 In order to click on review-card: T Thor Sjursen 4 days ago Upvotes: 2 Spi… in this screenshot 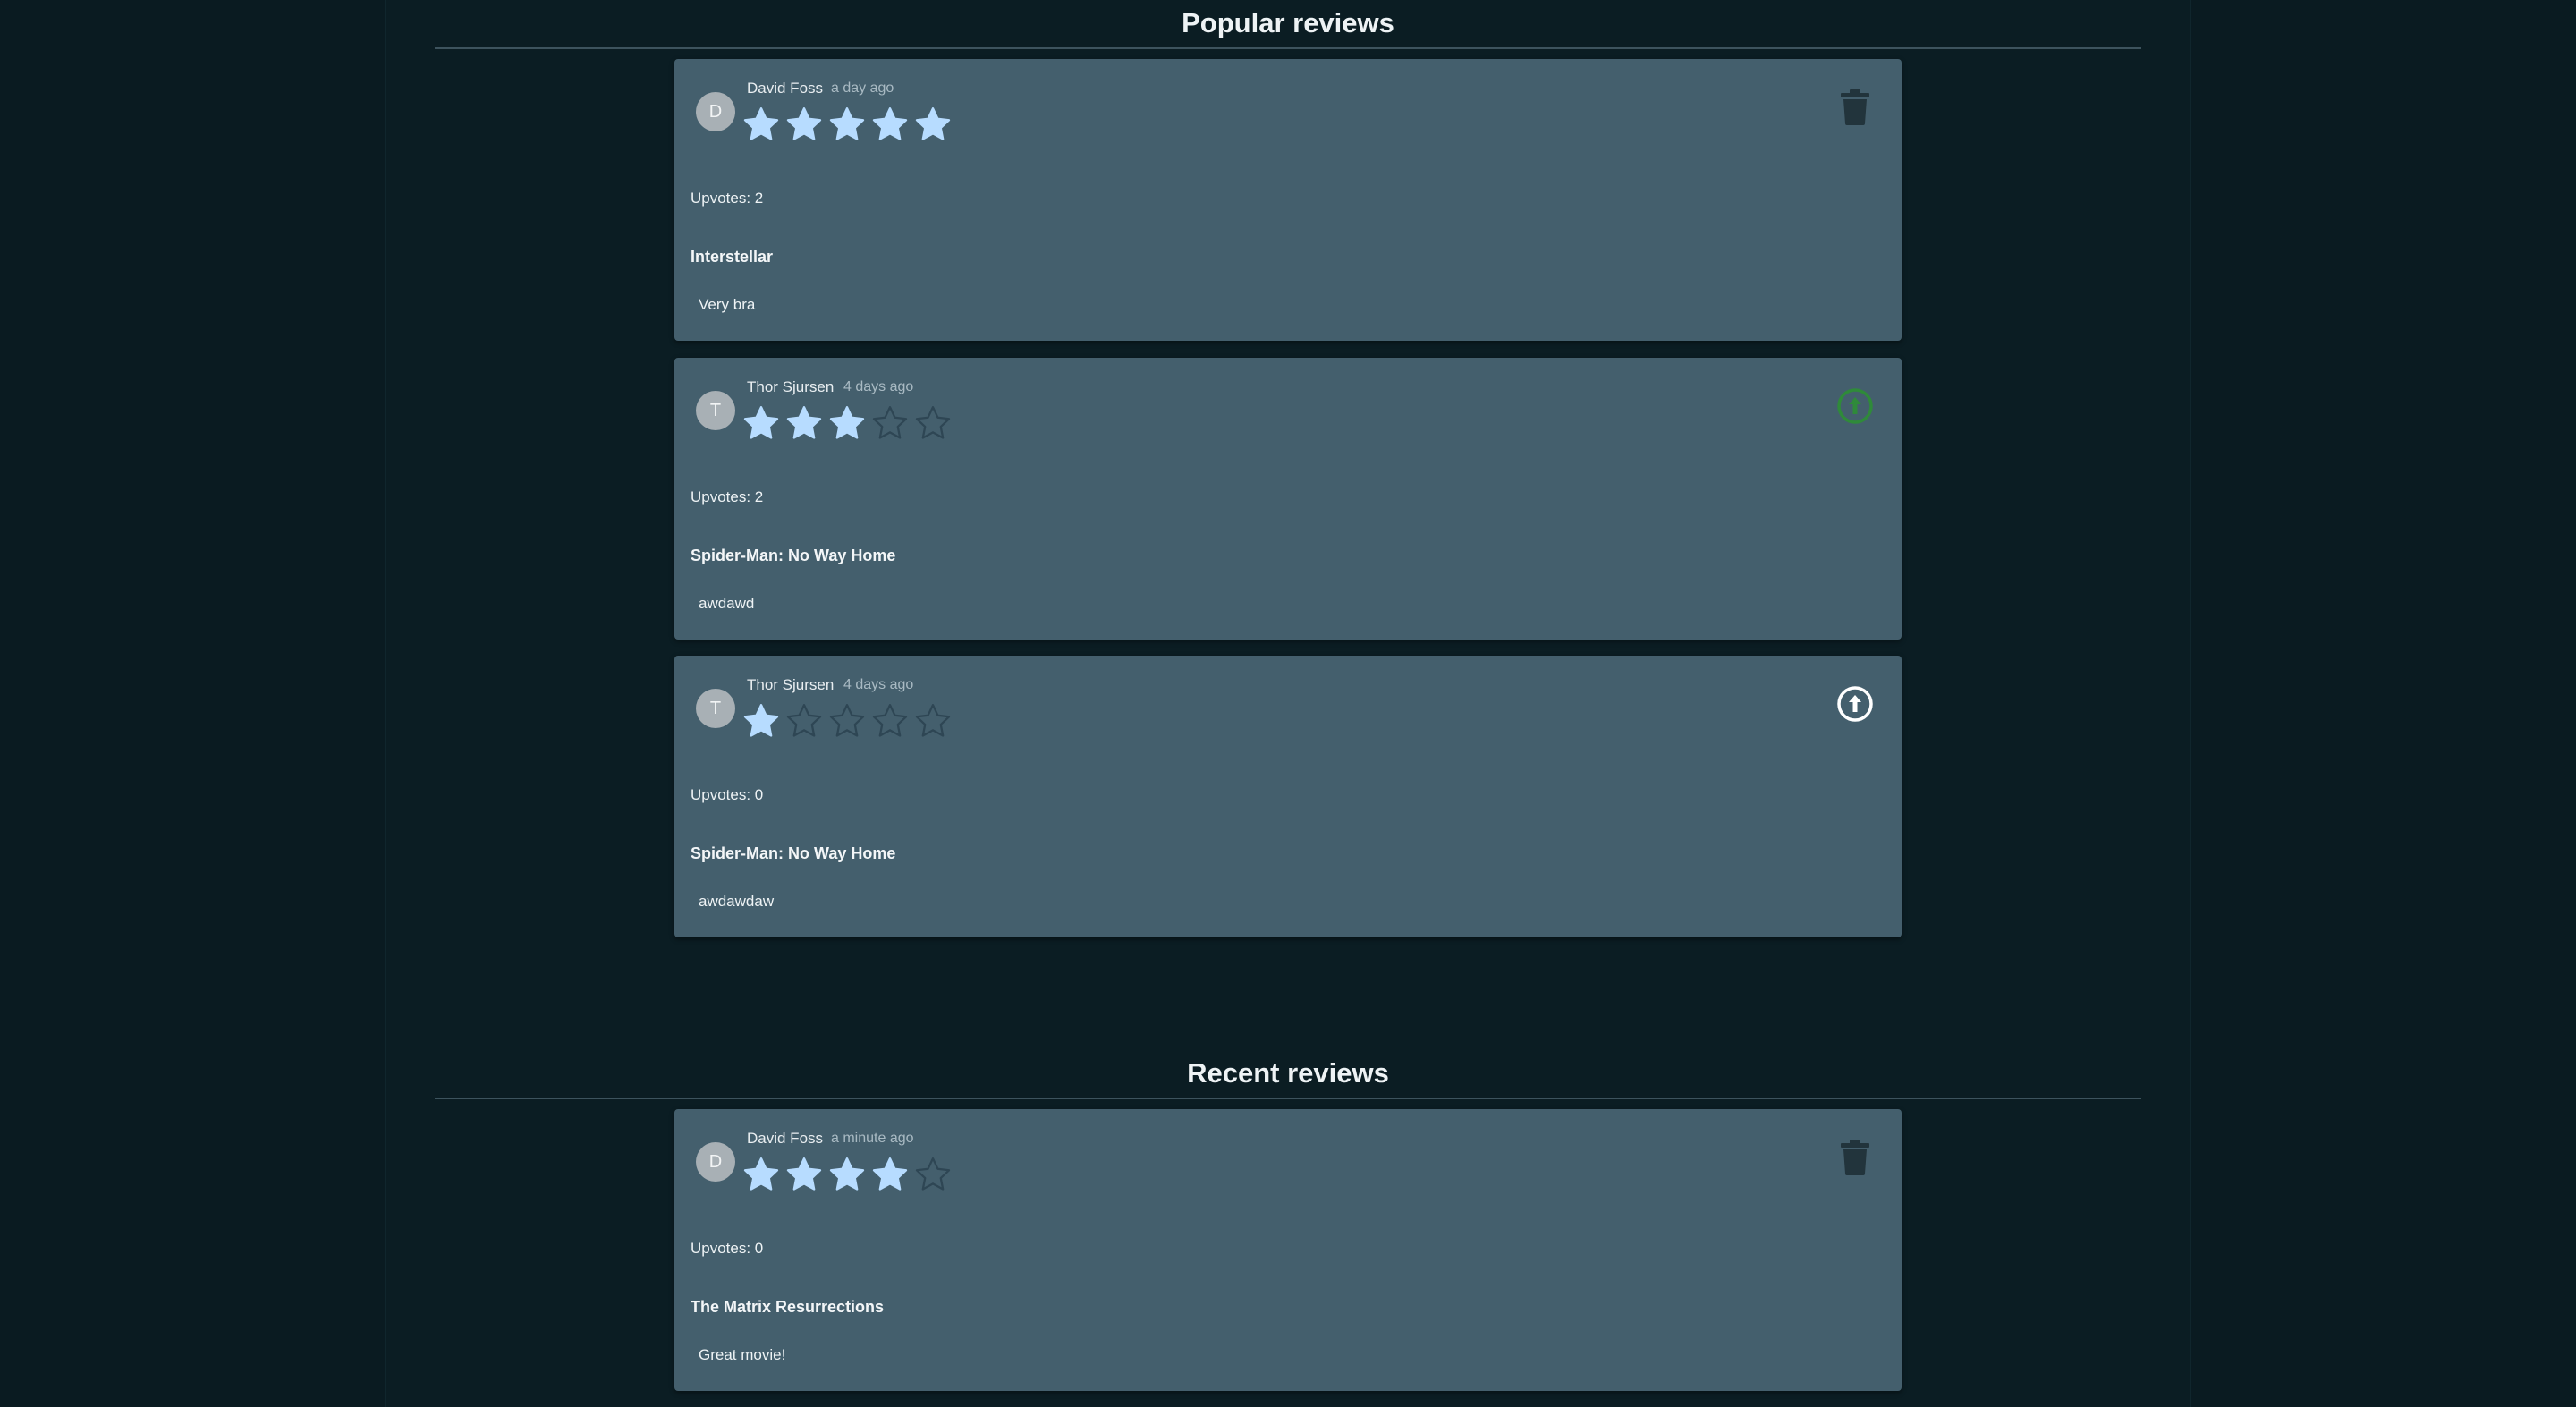, I will do `click(1288, 499)`.